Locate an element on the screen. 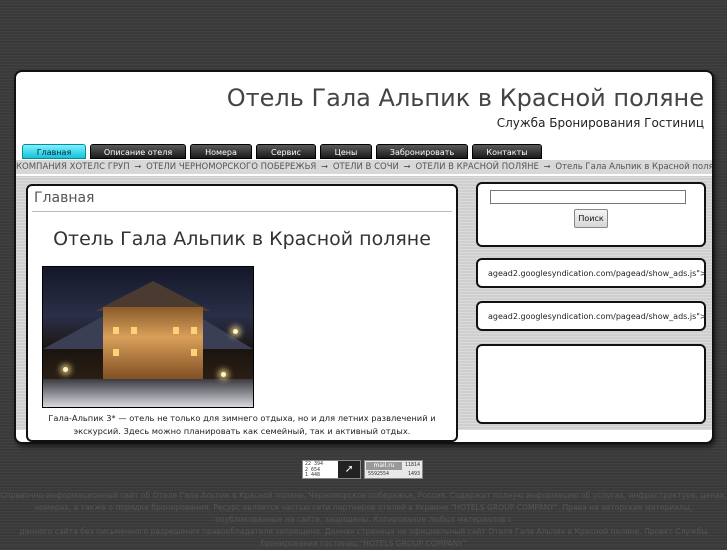 The image size is (727, 550). hotel-title: Отель Гала Альпик в Красной поляне is located at coordinates (242, 239).